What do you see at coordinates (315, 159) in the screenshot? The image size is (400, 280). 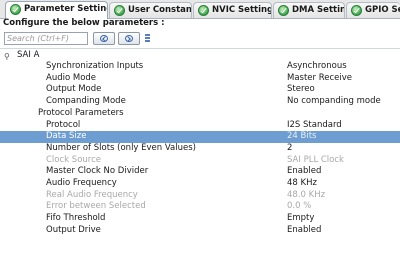 I see `param-value: SAI PLL Clock` at bounding box center [315, 159].